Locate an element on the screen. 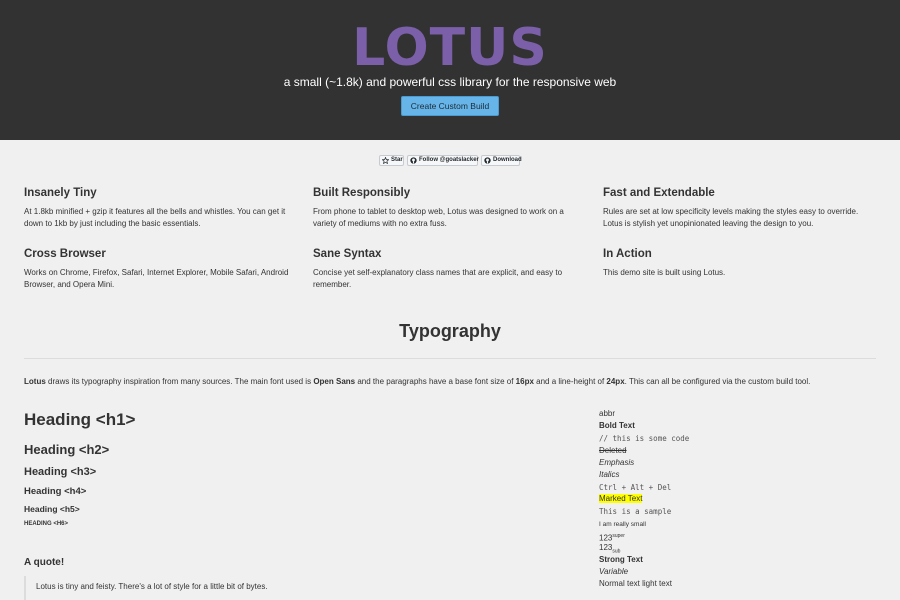  variable-sample: Variable is located at coordinates (614, 571).